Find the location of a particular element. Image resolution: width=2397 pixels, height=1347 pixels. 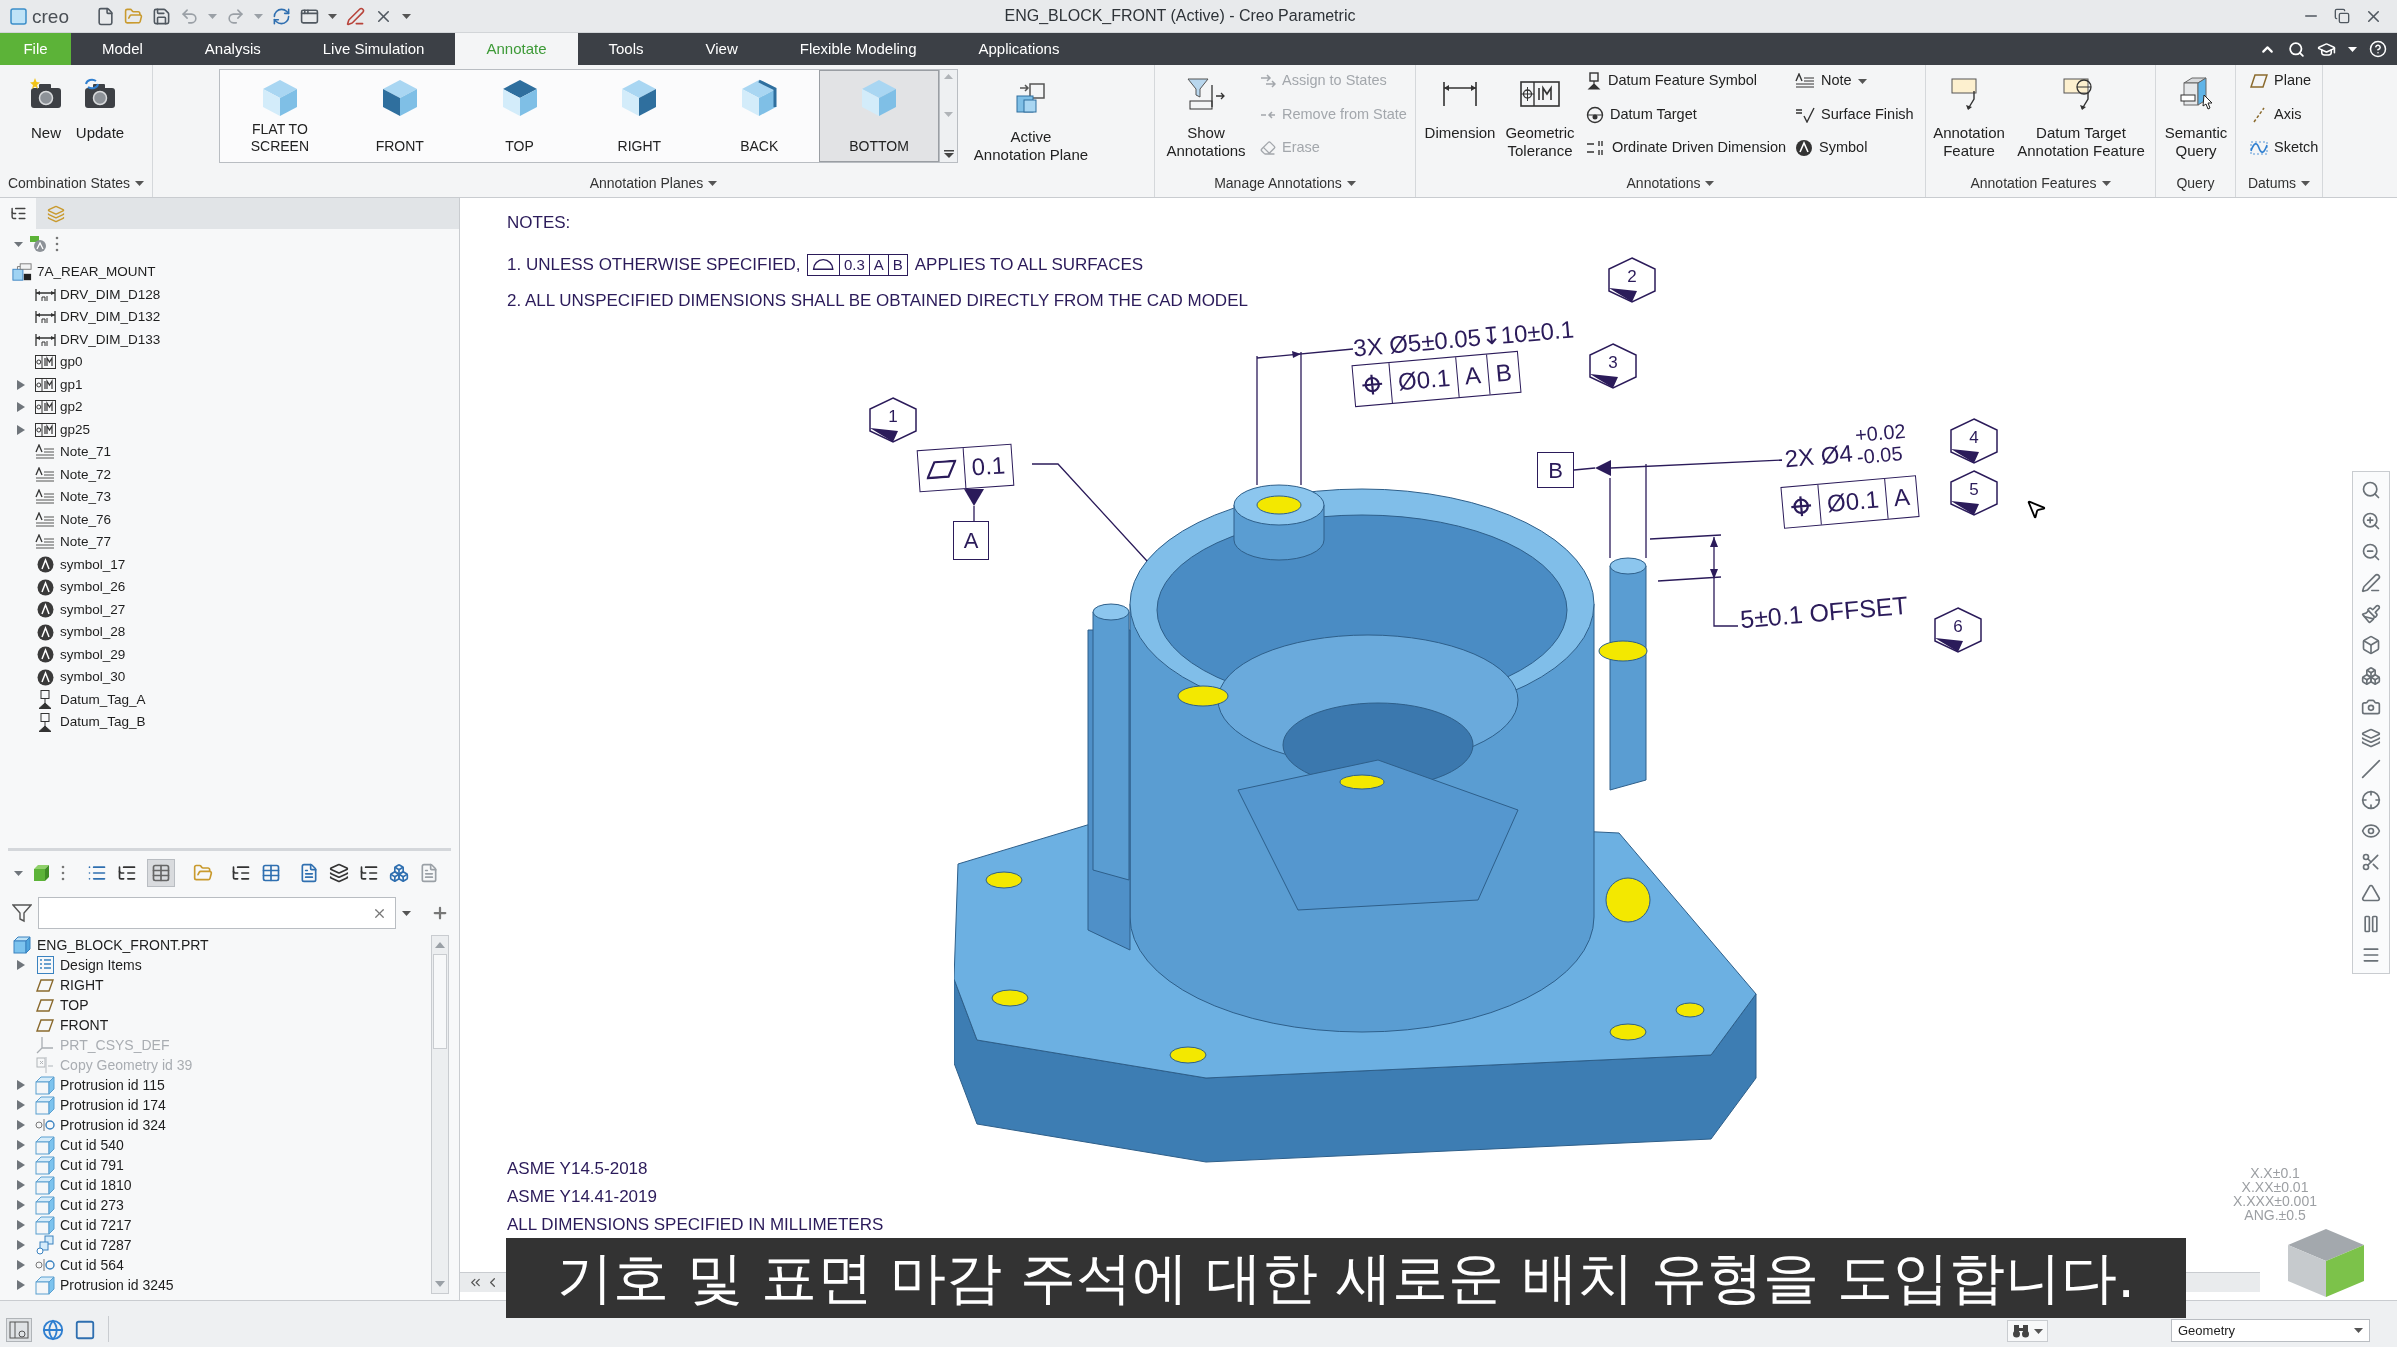

windows-icon is located at coordinates (309, 16).